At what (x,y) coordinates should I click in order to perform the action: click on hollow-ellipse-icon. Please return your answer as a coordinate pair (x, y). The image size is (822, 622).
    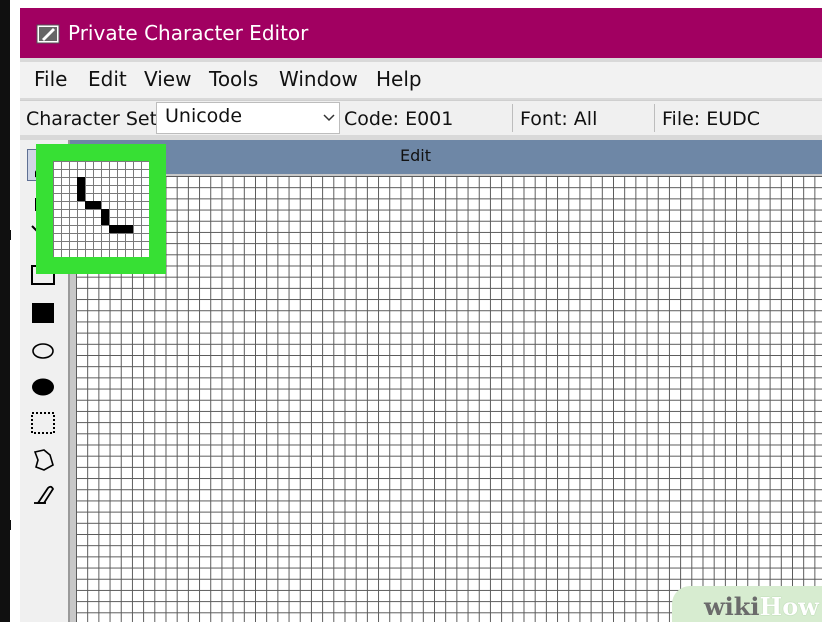
    Looking at the image, I should click on (43, 351).